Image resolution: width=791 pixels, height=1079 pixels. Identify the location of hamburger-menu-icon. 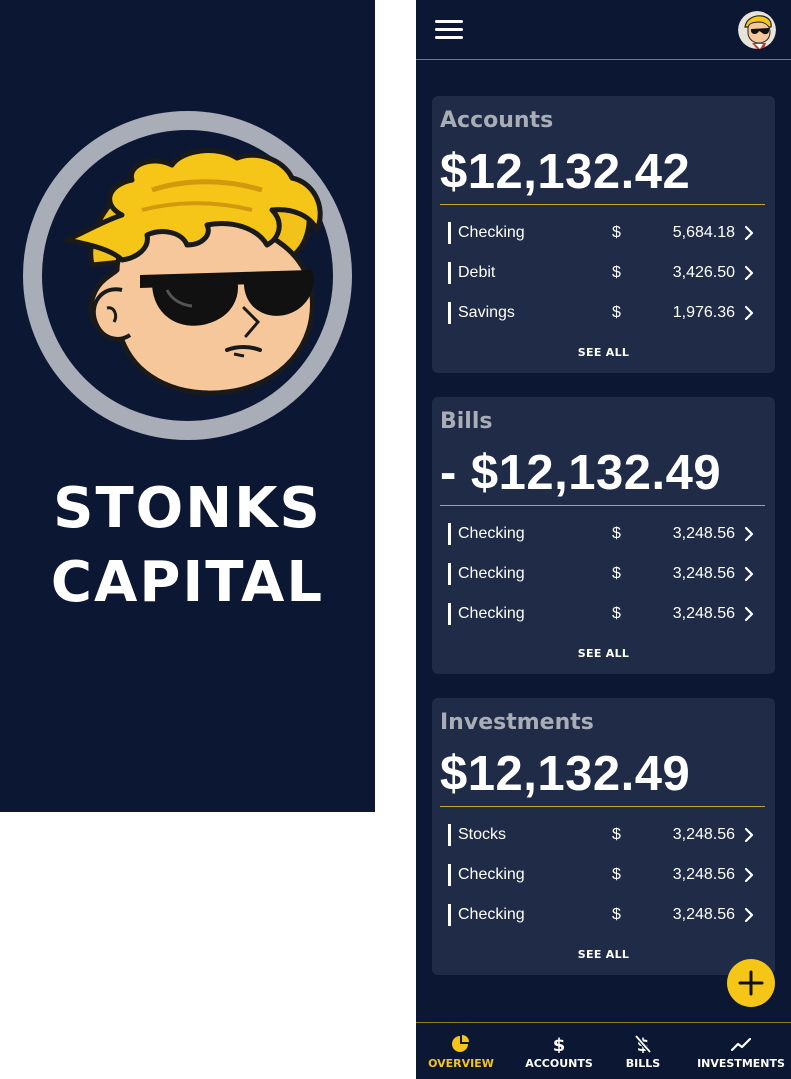
(450, 30).